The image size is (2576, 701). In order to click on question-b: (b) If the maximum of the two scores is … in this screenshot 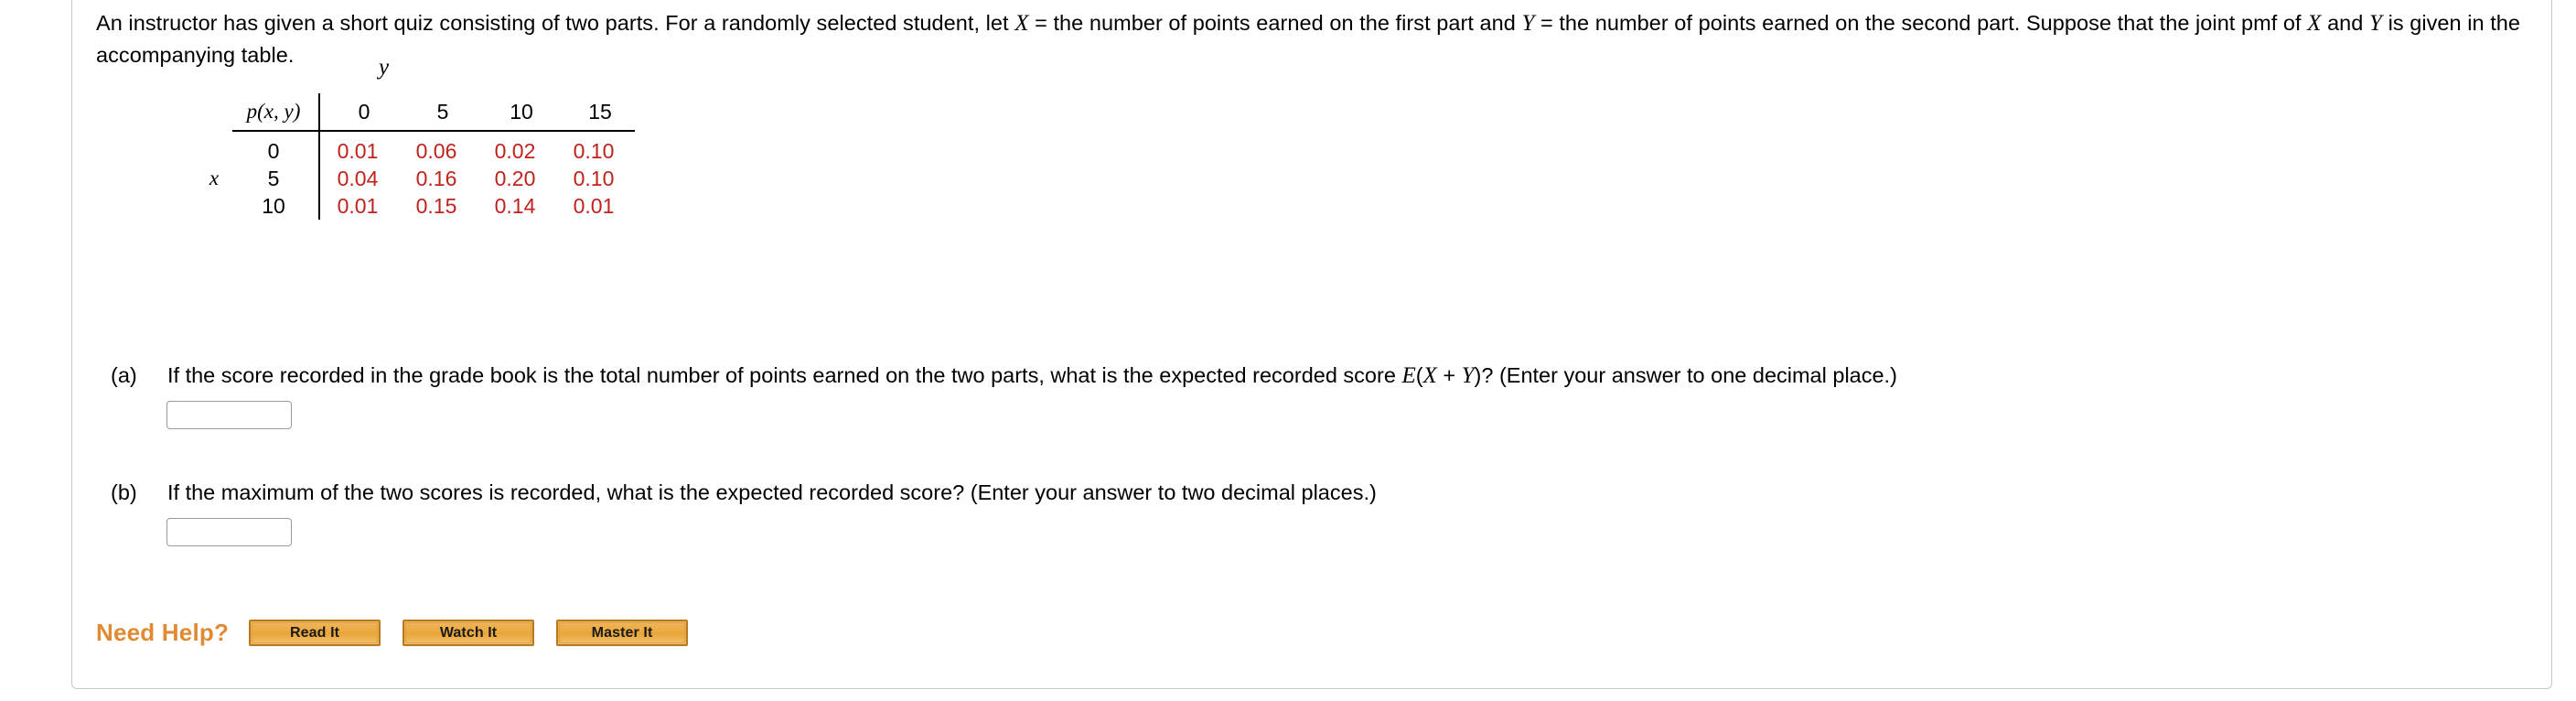, I will do `click(1300, 492)`.